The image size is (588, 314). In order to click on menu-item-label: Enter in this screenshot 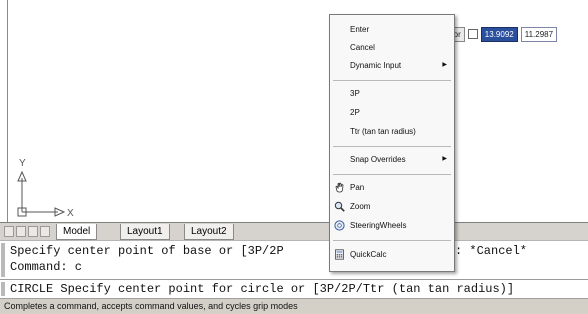, I will do `click(360, 29)`.